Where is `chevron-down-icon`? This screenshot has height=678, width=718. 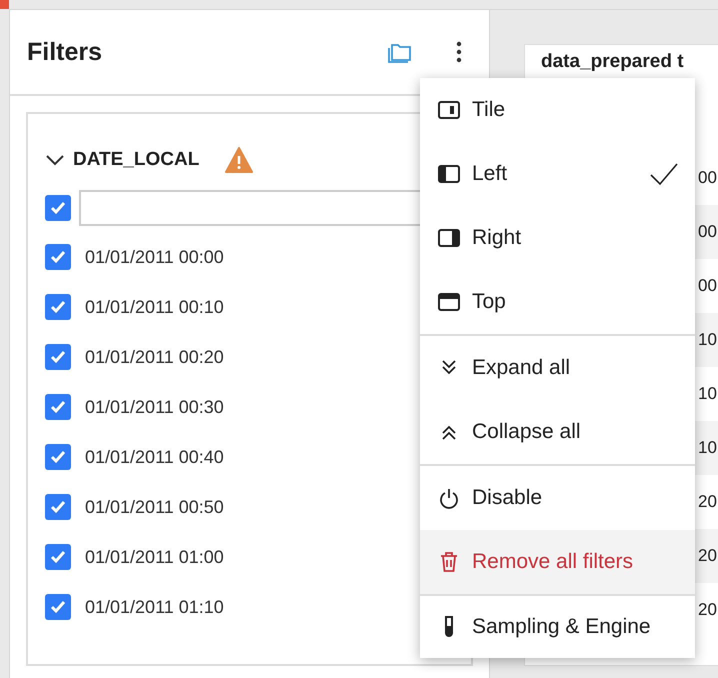 chevron-down-icon is located at coordinates (55, 160).